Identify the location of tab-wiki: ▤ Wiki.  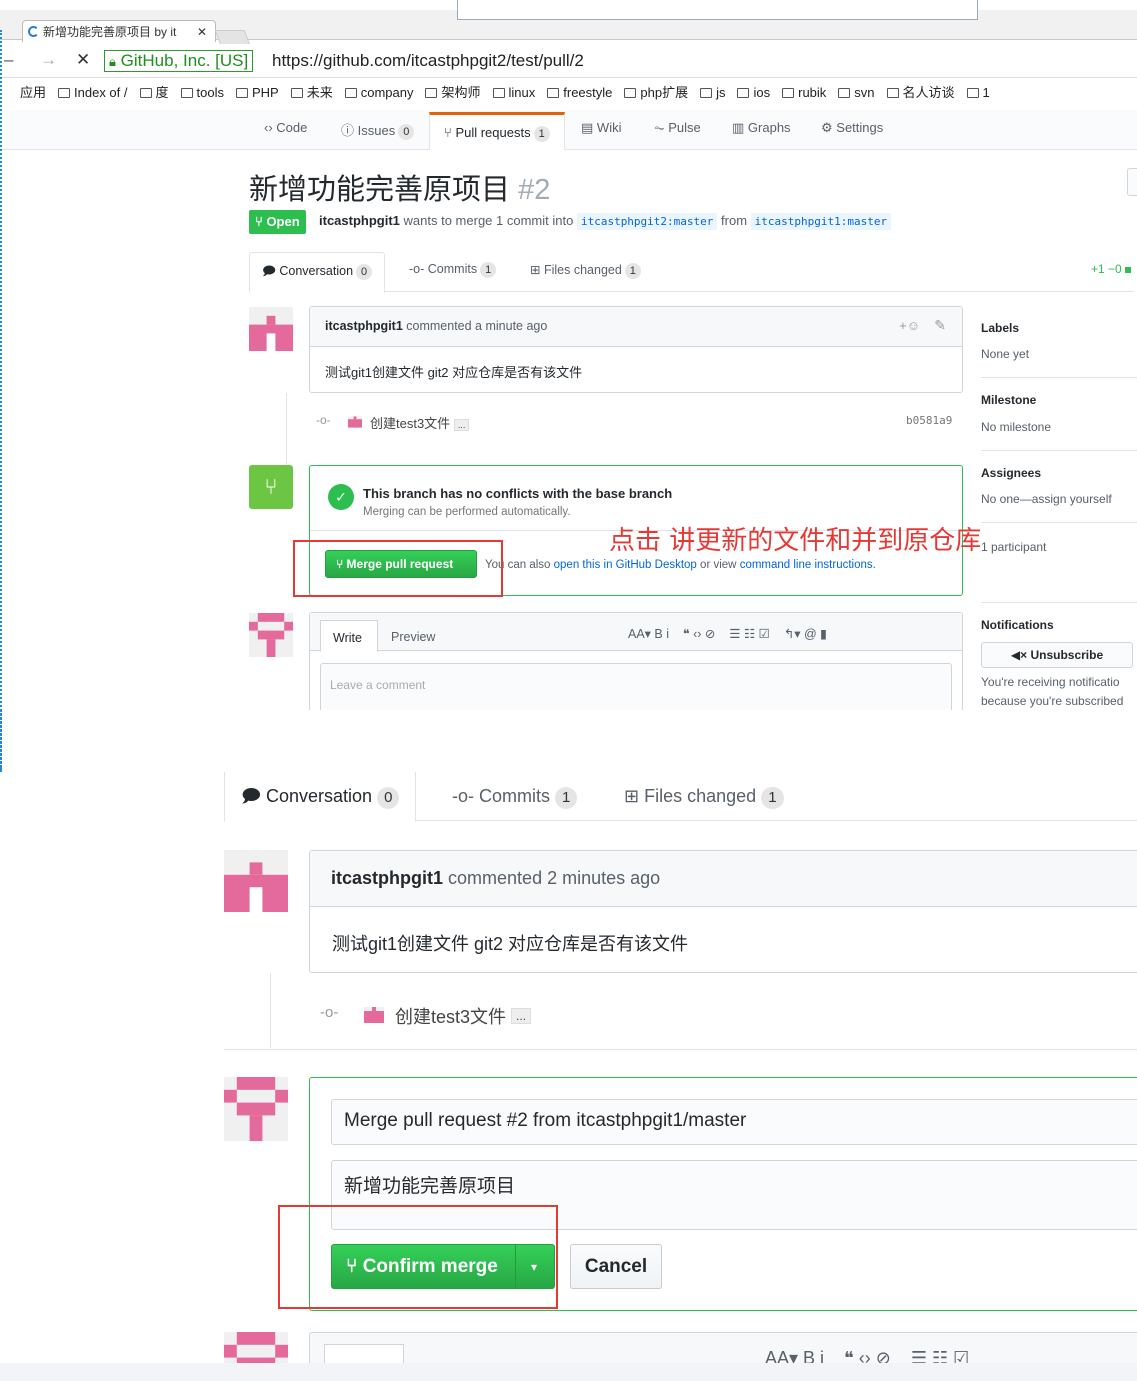
(601, 128).